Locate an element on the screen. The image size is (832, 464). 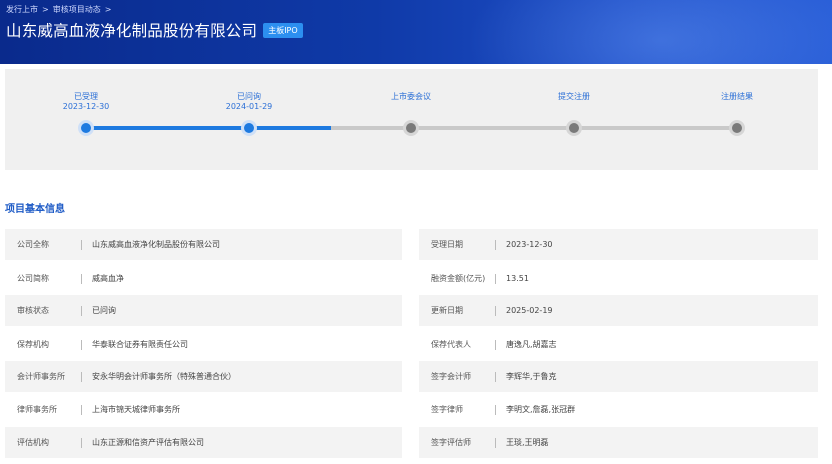
info-value: 威高血净 is located at coordinates (108, 278).